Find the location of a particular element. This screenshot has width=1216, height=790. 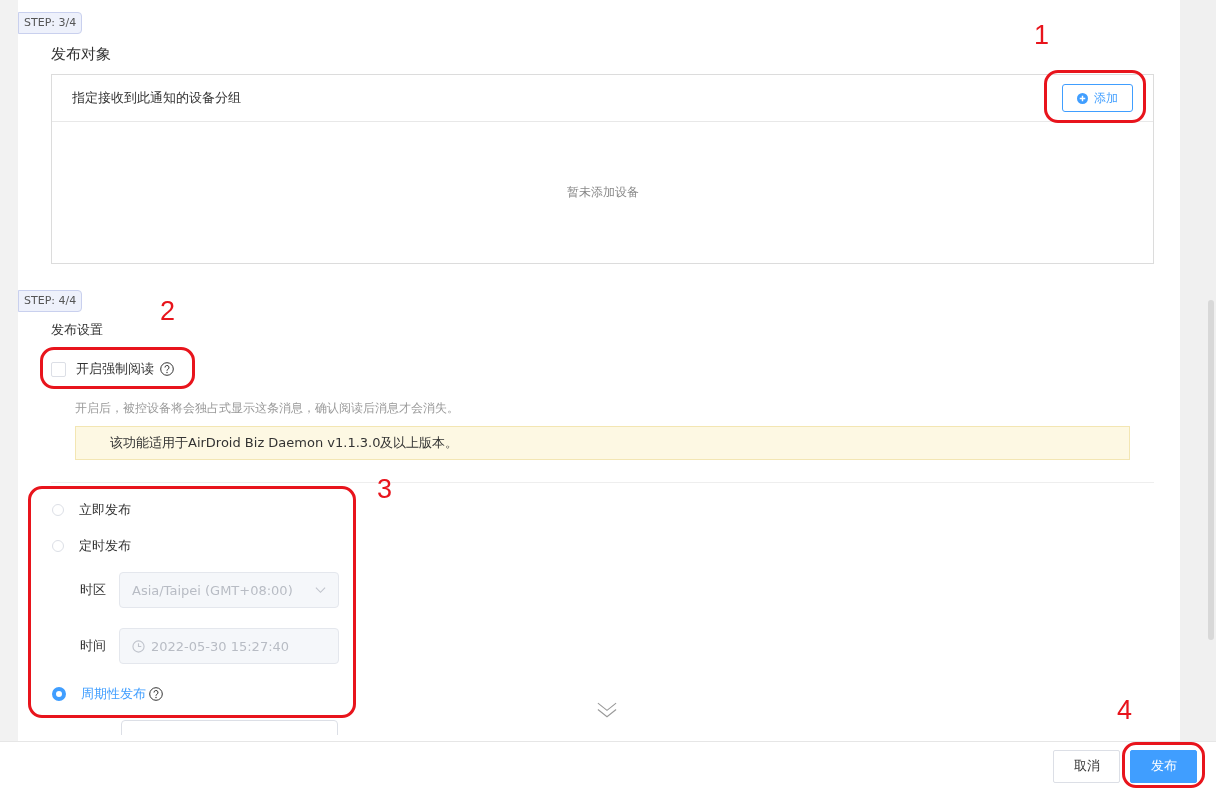

annotation-number: 4 is located at coordinates (1125, 710).